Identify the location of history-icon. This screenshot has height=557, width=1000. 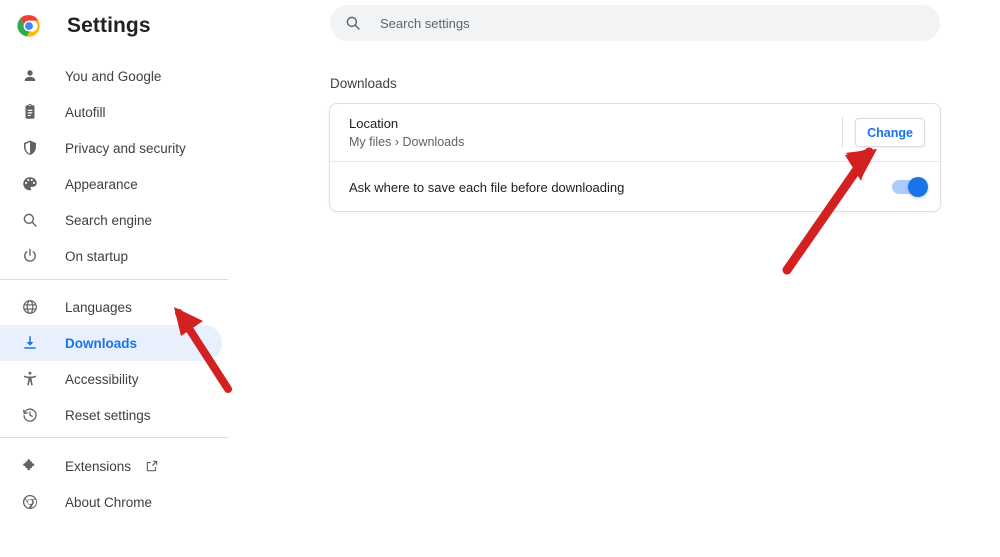
(30, 415).